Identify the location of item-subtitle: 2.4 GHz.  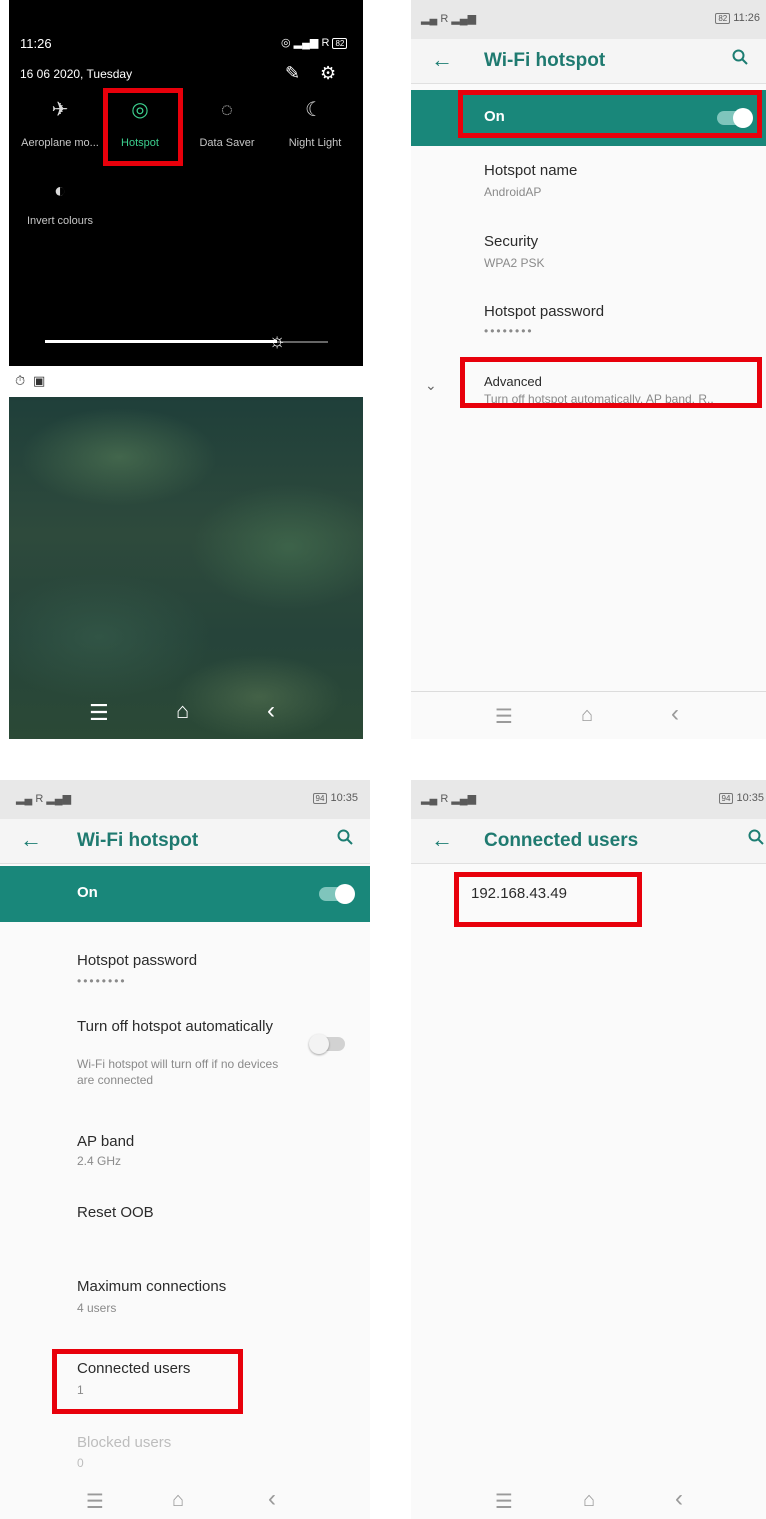
(99, 1161).